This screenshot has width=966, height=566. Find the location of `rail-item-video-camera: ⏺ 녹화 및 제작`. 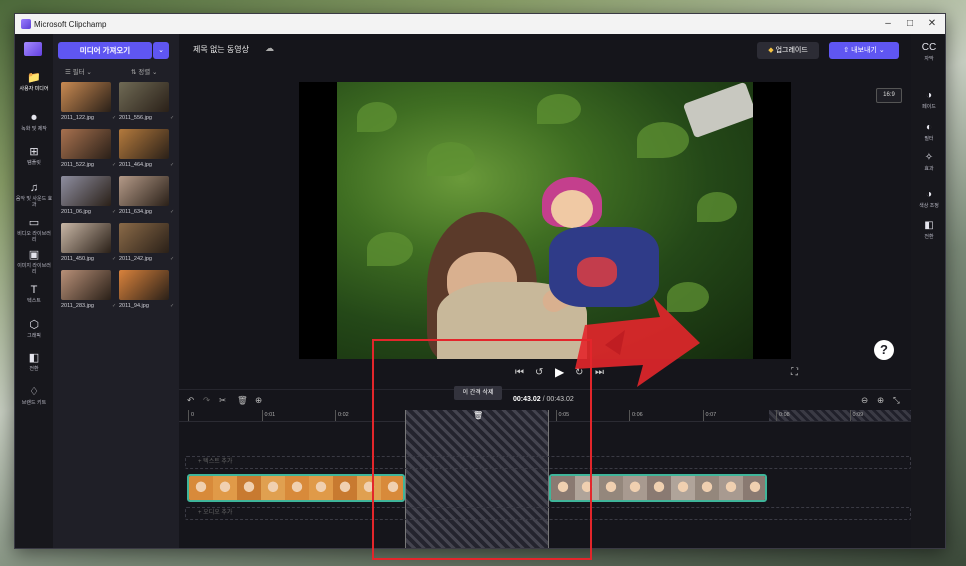

rail-item-video-camera: ⏺ 녹화 및 제작 is located at coordinates (34, 122).